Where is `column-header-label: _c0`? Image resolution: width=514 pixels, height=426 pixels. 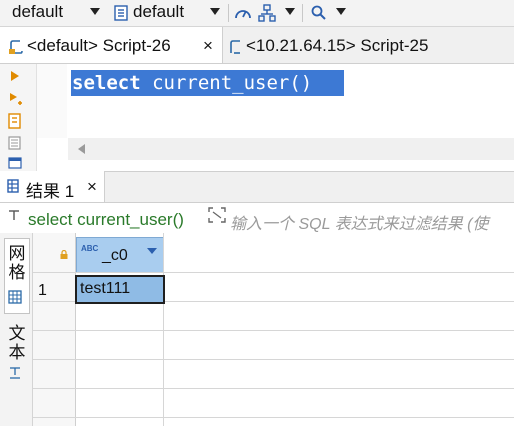
column-header-label: _c0 is located at coordinates (115, 255).